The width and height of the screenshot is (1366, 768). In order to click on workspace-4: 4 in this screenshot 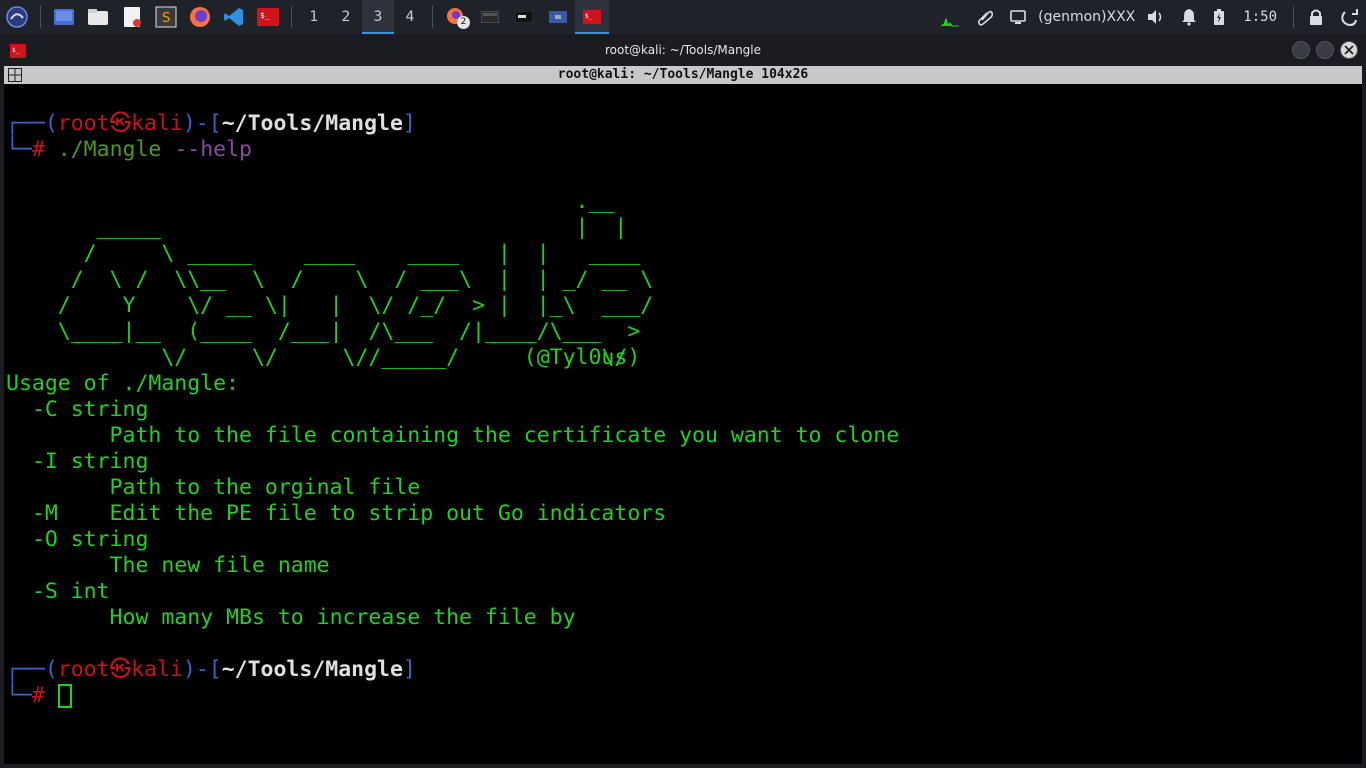, I will do `click(410, 17)`.